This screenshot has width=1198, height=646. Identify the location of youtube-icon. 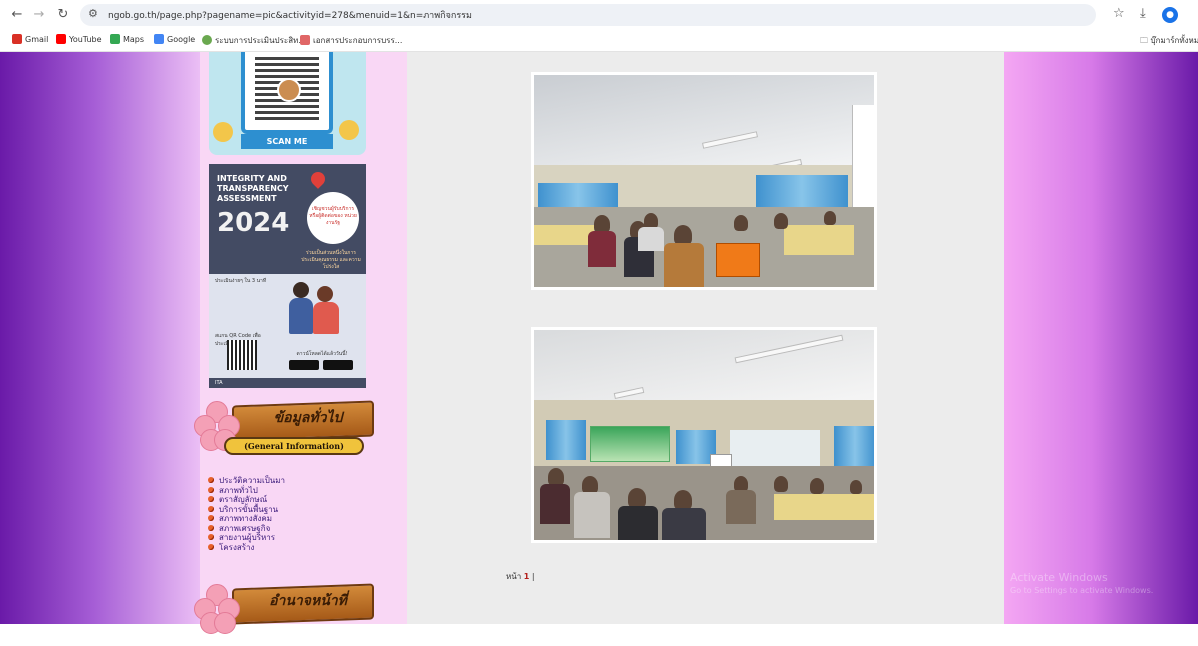
(61, 39).